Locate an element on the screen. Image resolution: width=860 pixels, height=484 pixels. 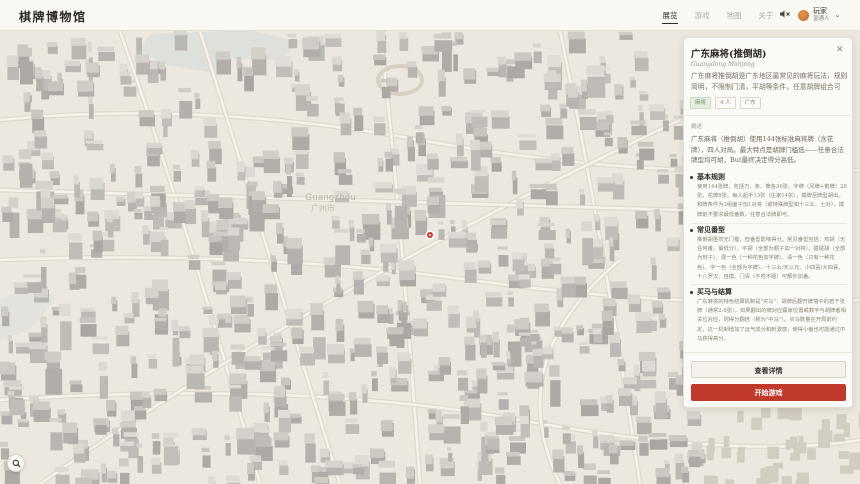
speaker-muted-icon is located at coordinates (784, 15).